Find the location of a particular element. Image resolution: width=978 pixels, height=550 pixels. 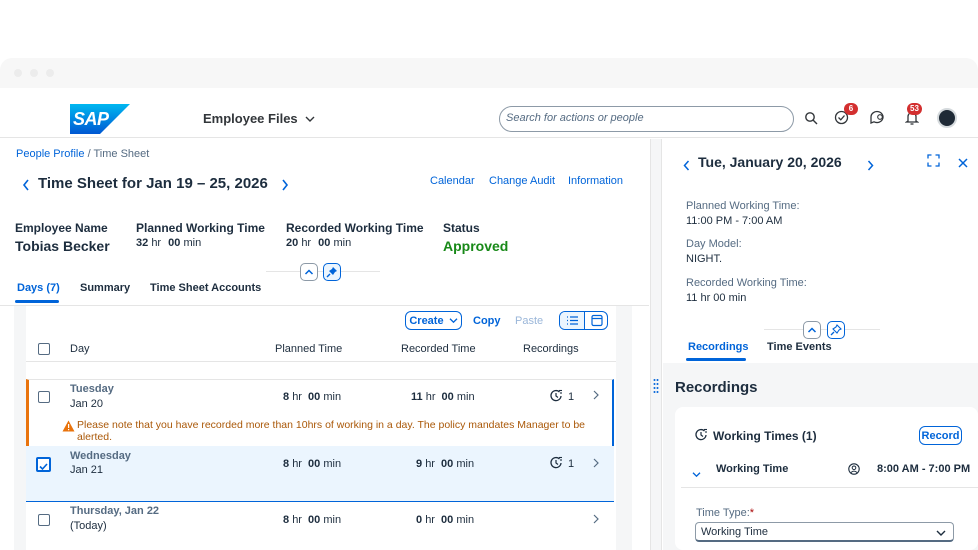

time-type-select: Working Time is located at coordinates (824, 532).